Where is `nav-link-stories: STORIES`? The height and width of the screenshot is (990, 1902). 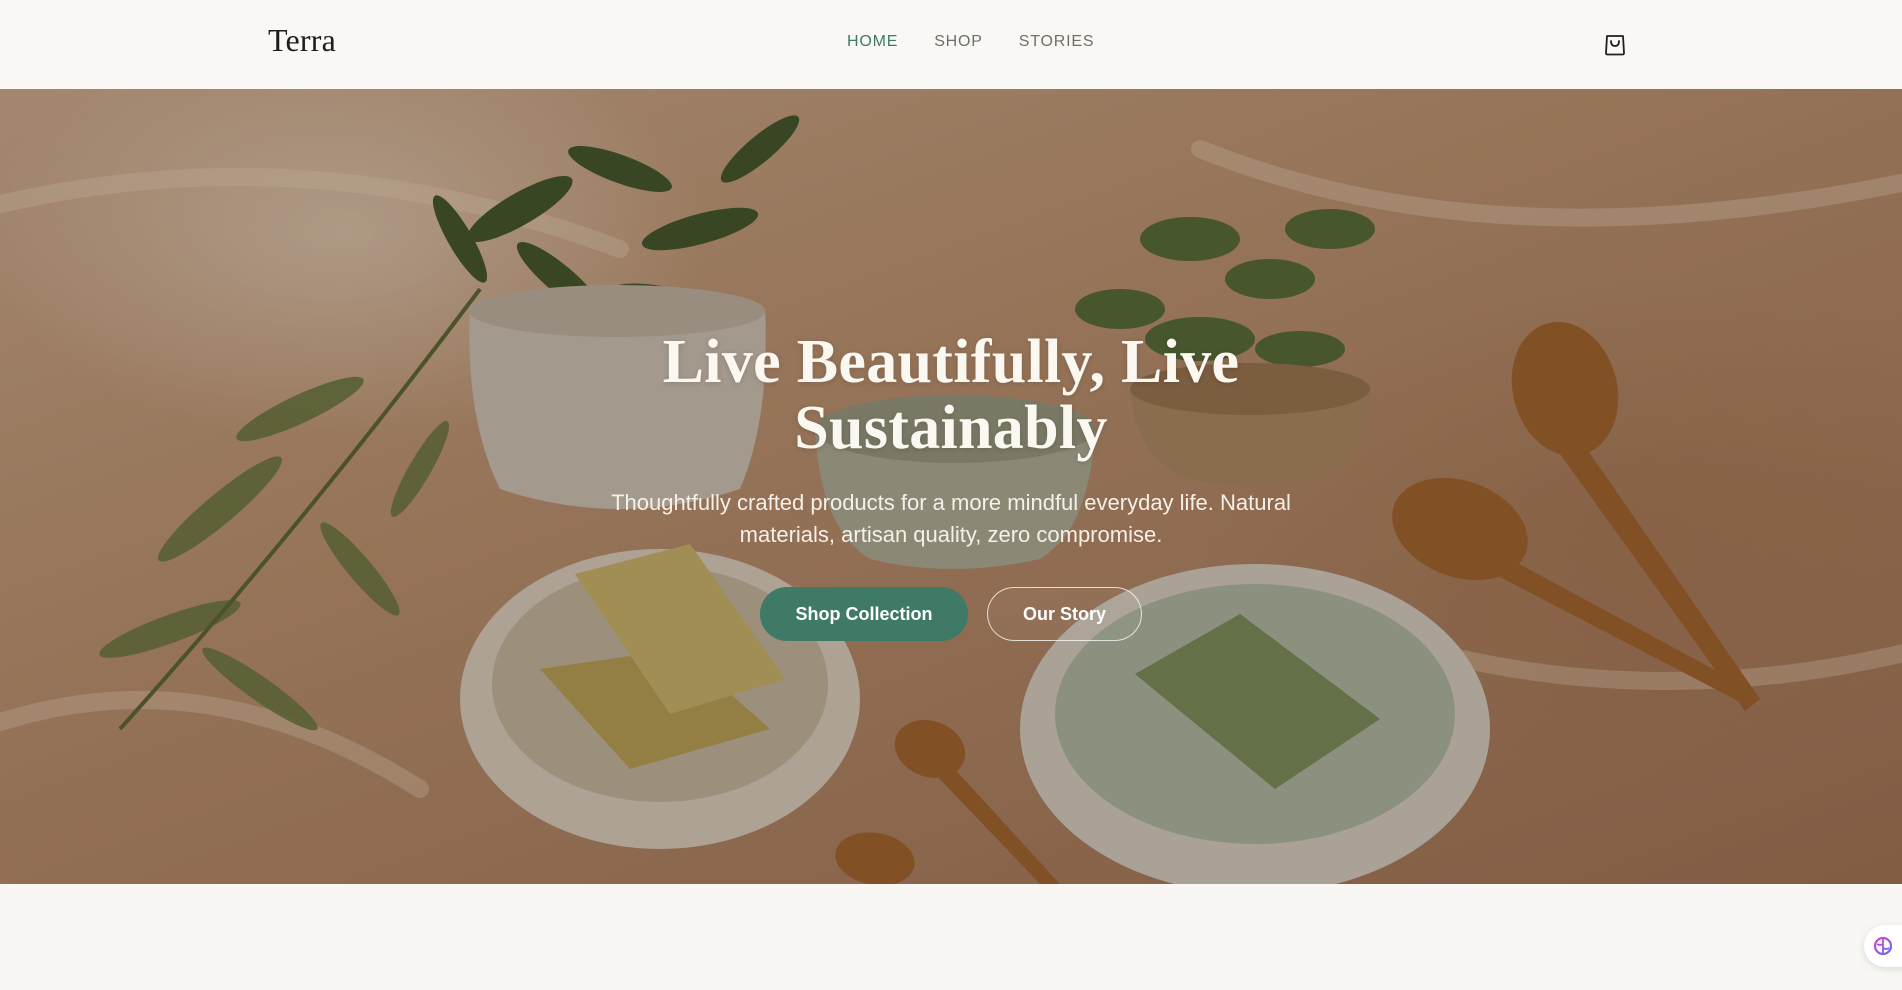
nav-link-stories: STORIES is located at coordinates (1057, 42).